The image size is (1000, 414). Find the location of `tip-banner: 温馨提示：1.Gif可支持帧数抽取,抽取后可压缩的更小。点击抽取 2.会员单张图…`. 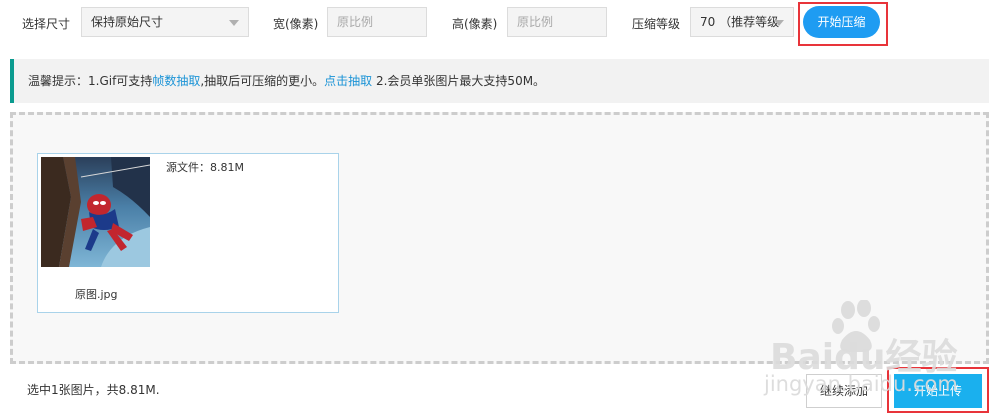

tip-banner: 温馨提示：1.Gif可支持帧数抽取,抽取后可压缩的更小。点击抽取 2.会员单张图… is located at coordinates (499, 81).